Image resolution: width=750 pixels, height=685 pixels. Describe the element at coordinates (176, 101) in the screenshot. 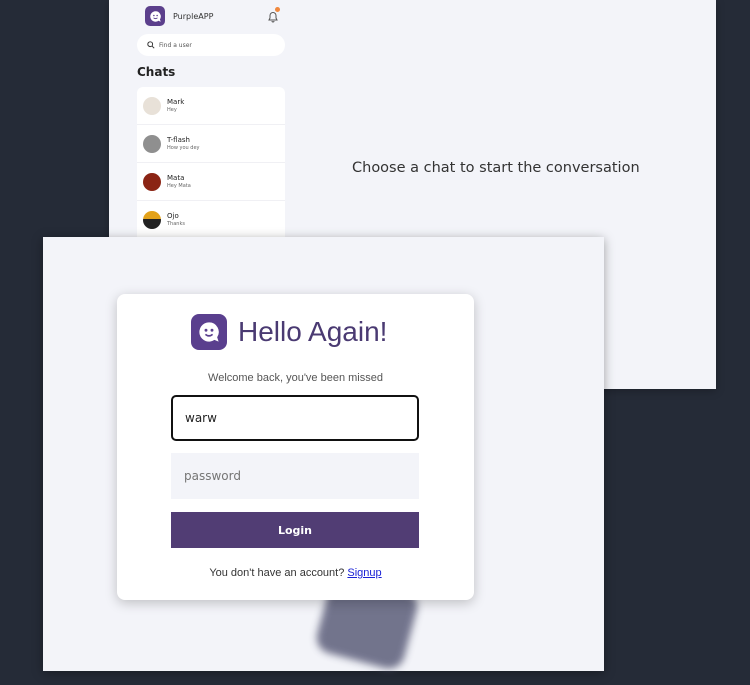

I see `chat-name: Mark` at that location.